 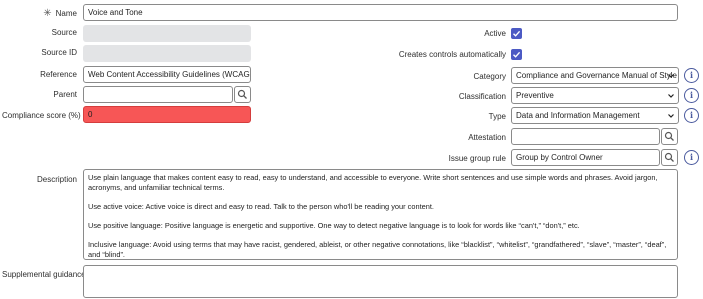 What do you see at coordinates (380, 12) in the screenshot?
I see `name-field: Voice and Tone` at bounding box center [380, 12].